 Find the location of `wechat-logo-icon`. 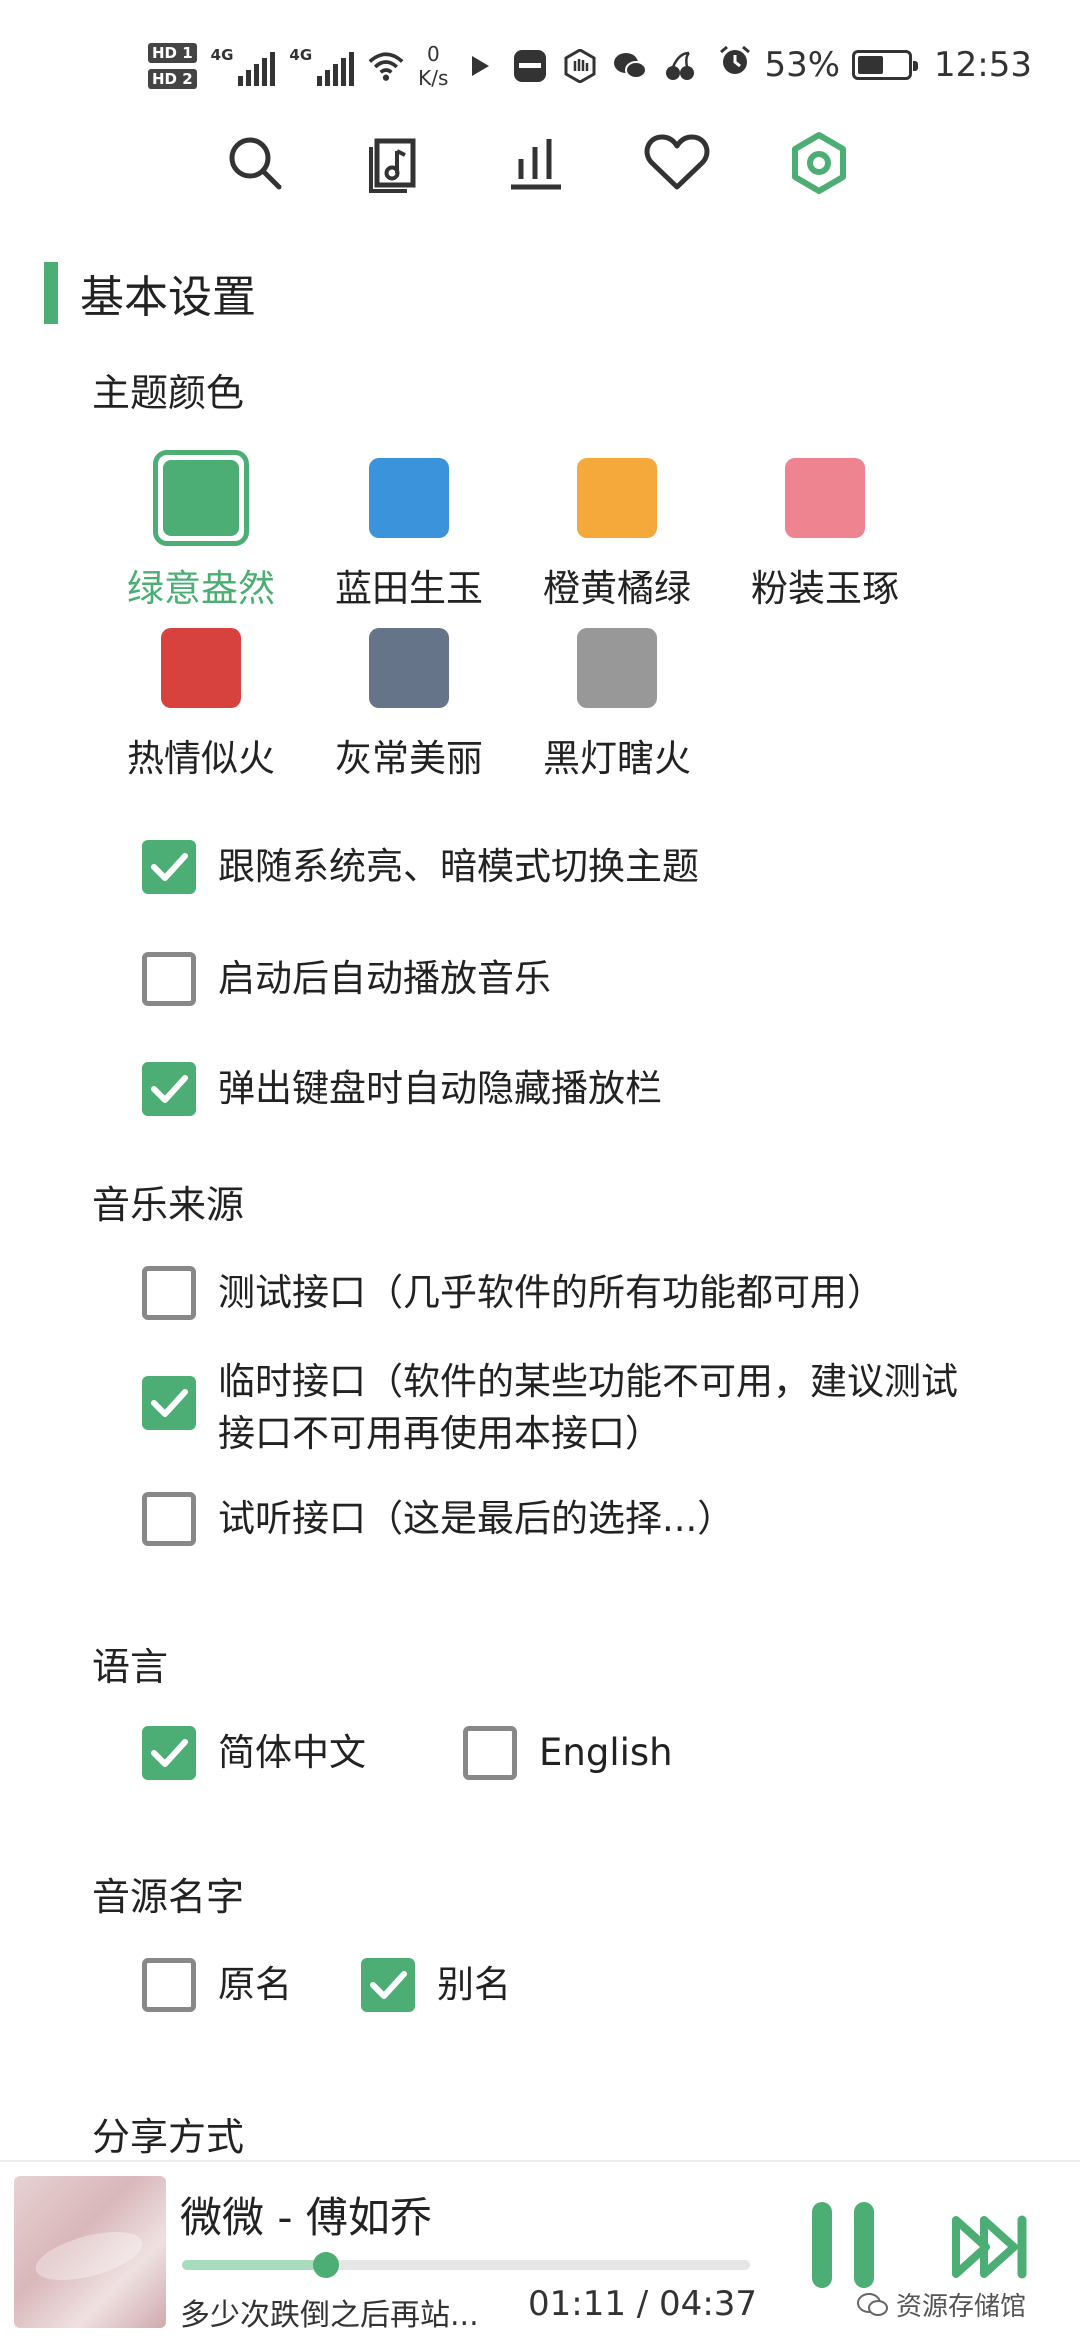

wechat-logo-icon is located at coordinates (872, 2304).